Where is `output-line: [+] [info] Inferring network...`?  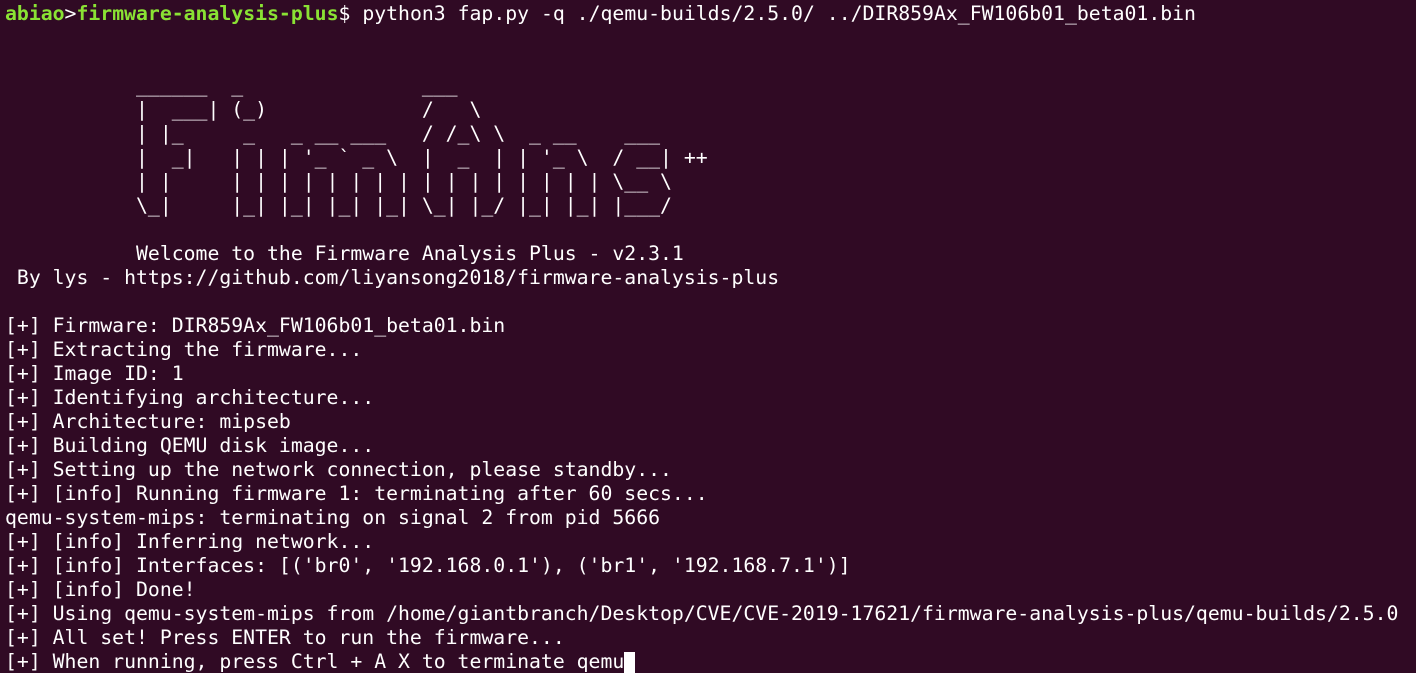 output-line: [+] [info] Inferring network... is located at coordinates (190, 541).